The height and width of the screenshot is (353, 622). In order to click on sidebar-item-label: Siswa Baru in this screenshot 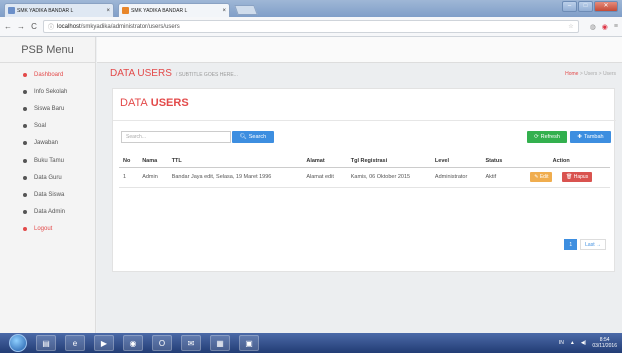, I will do `click(49, 108)`.